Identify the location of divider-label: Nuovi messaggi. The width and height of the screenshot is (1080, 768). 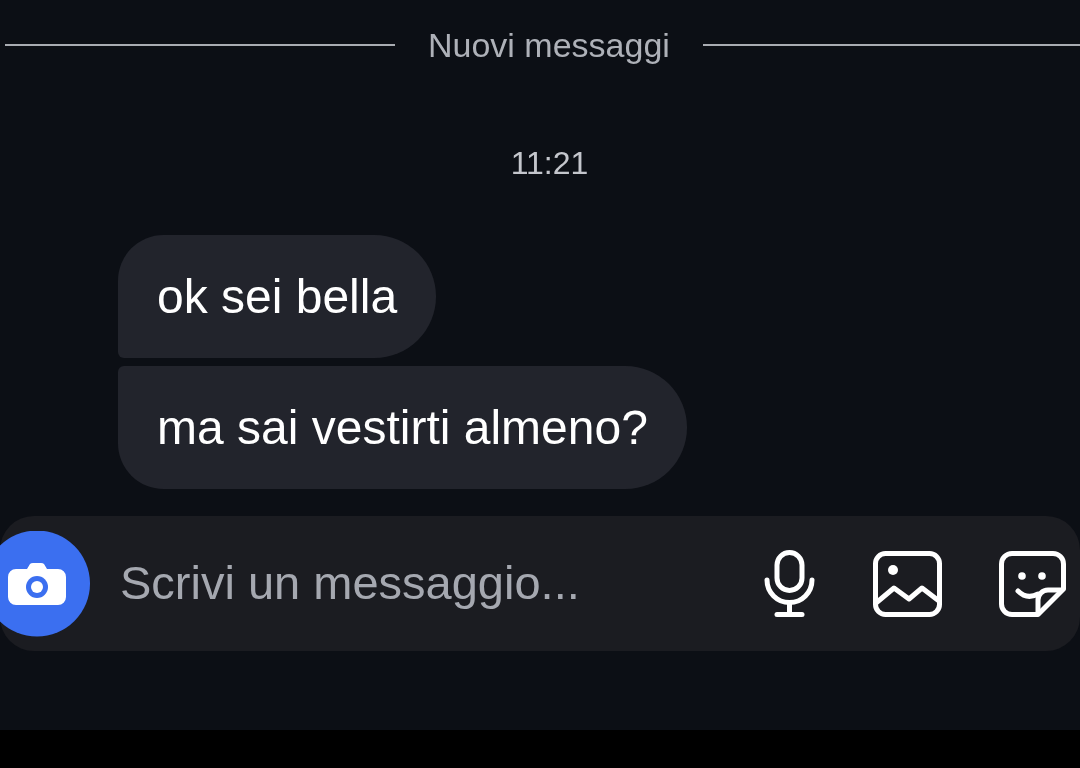
(549, 45).